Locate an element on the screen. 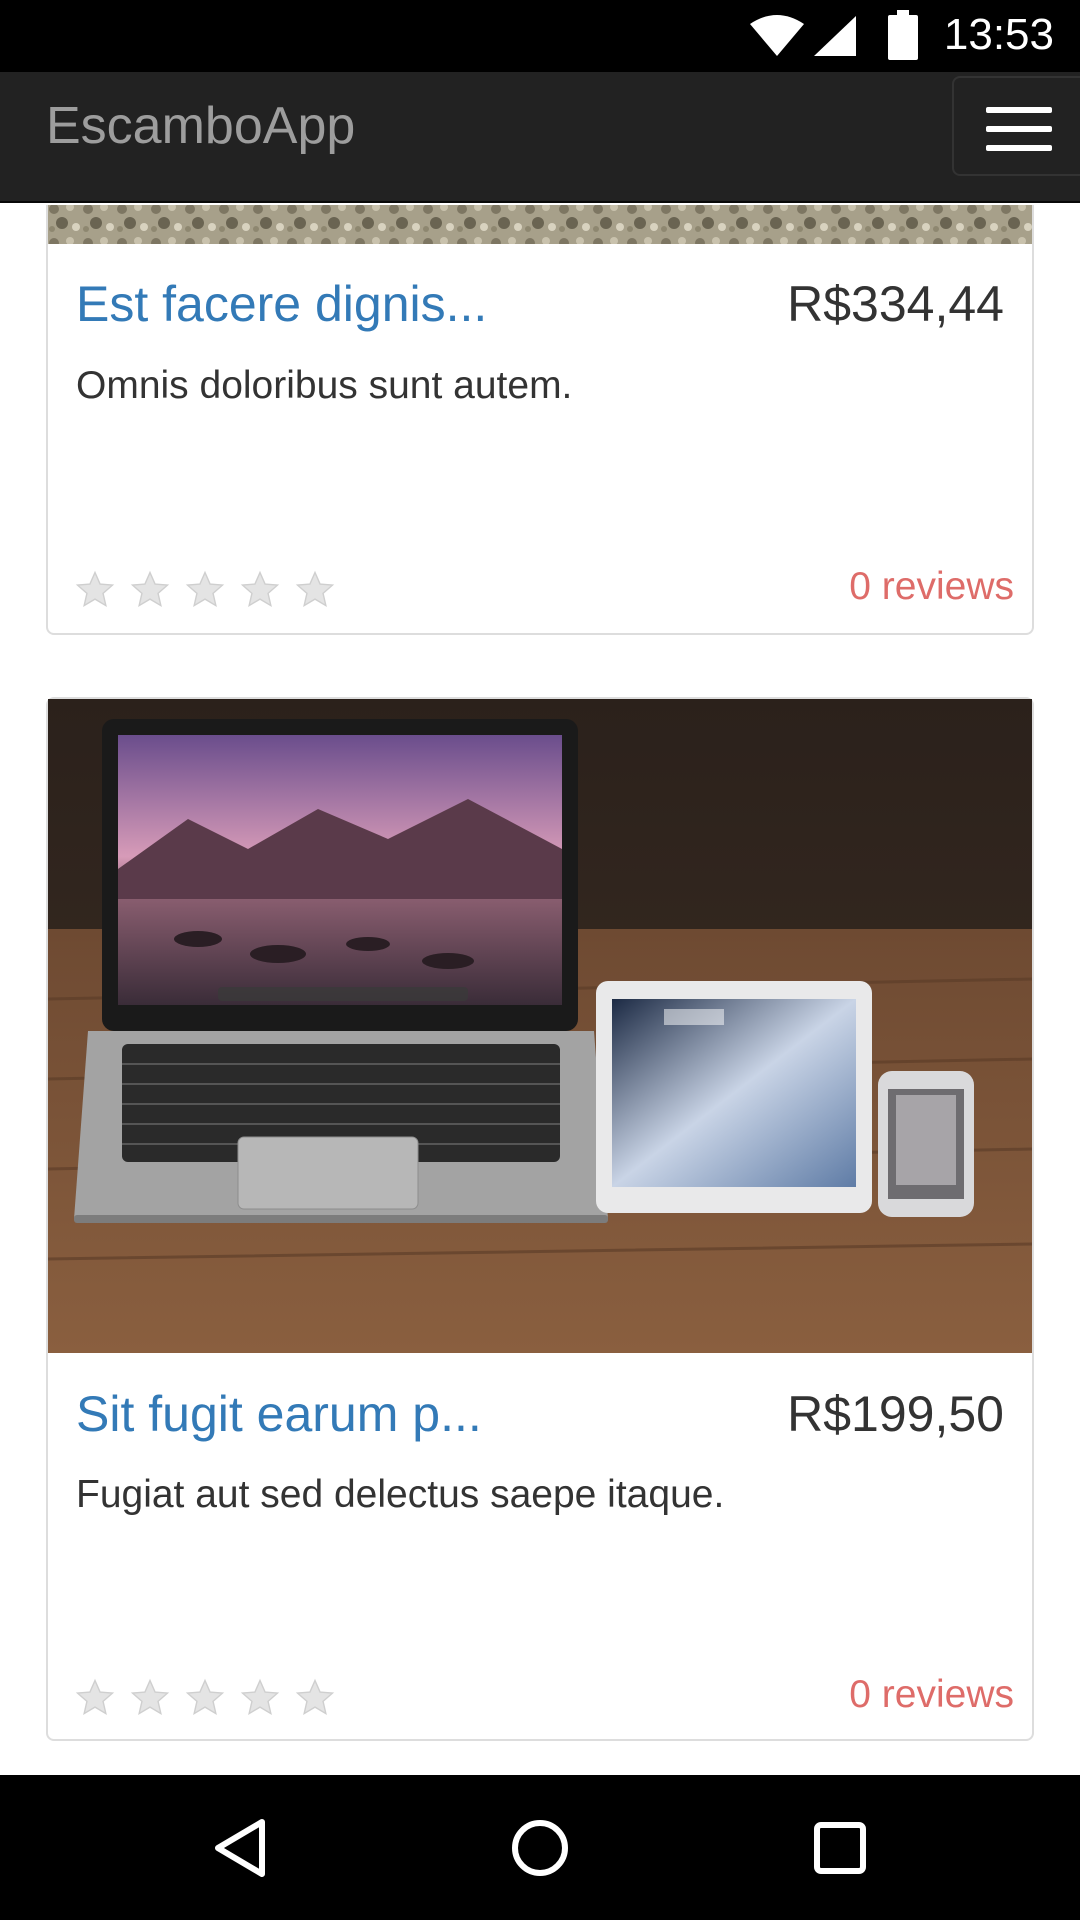 This screenshot has width=1080, height=1920. wifi-icon is located at coordinates (777, 35).